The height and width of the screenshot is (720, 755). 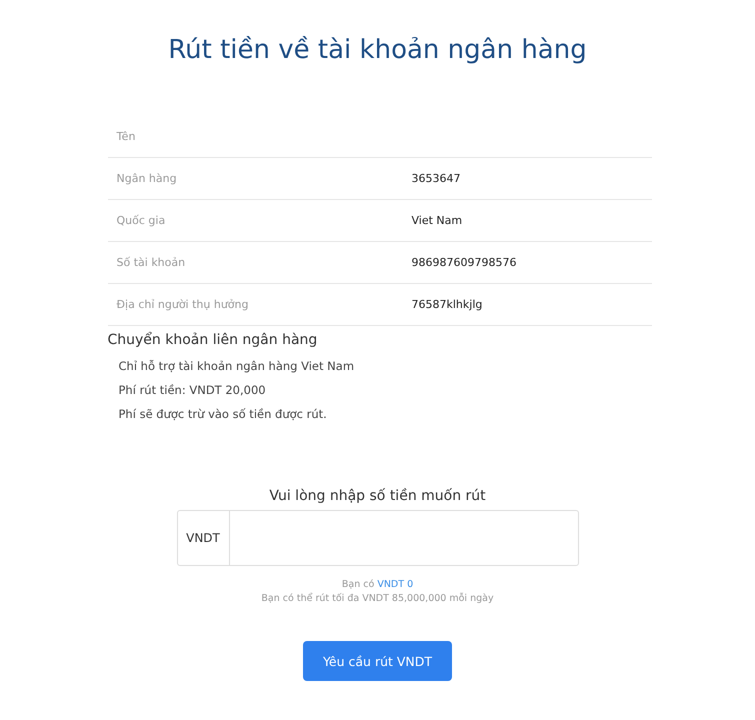 I want to click on note-text: Phí rút tiền: VNDT 20,000, so click(x=192, y=390).